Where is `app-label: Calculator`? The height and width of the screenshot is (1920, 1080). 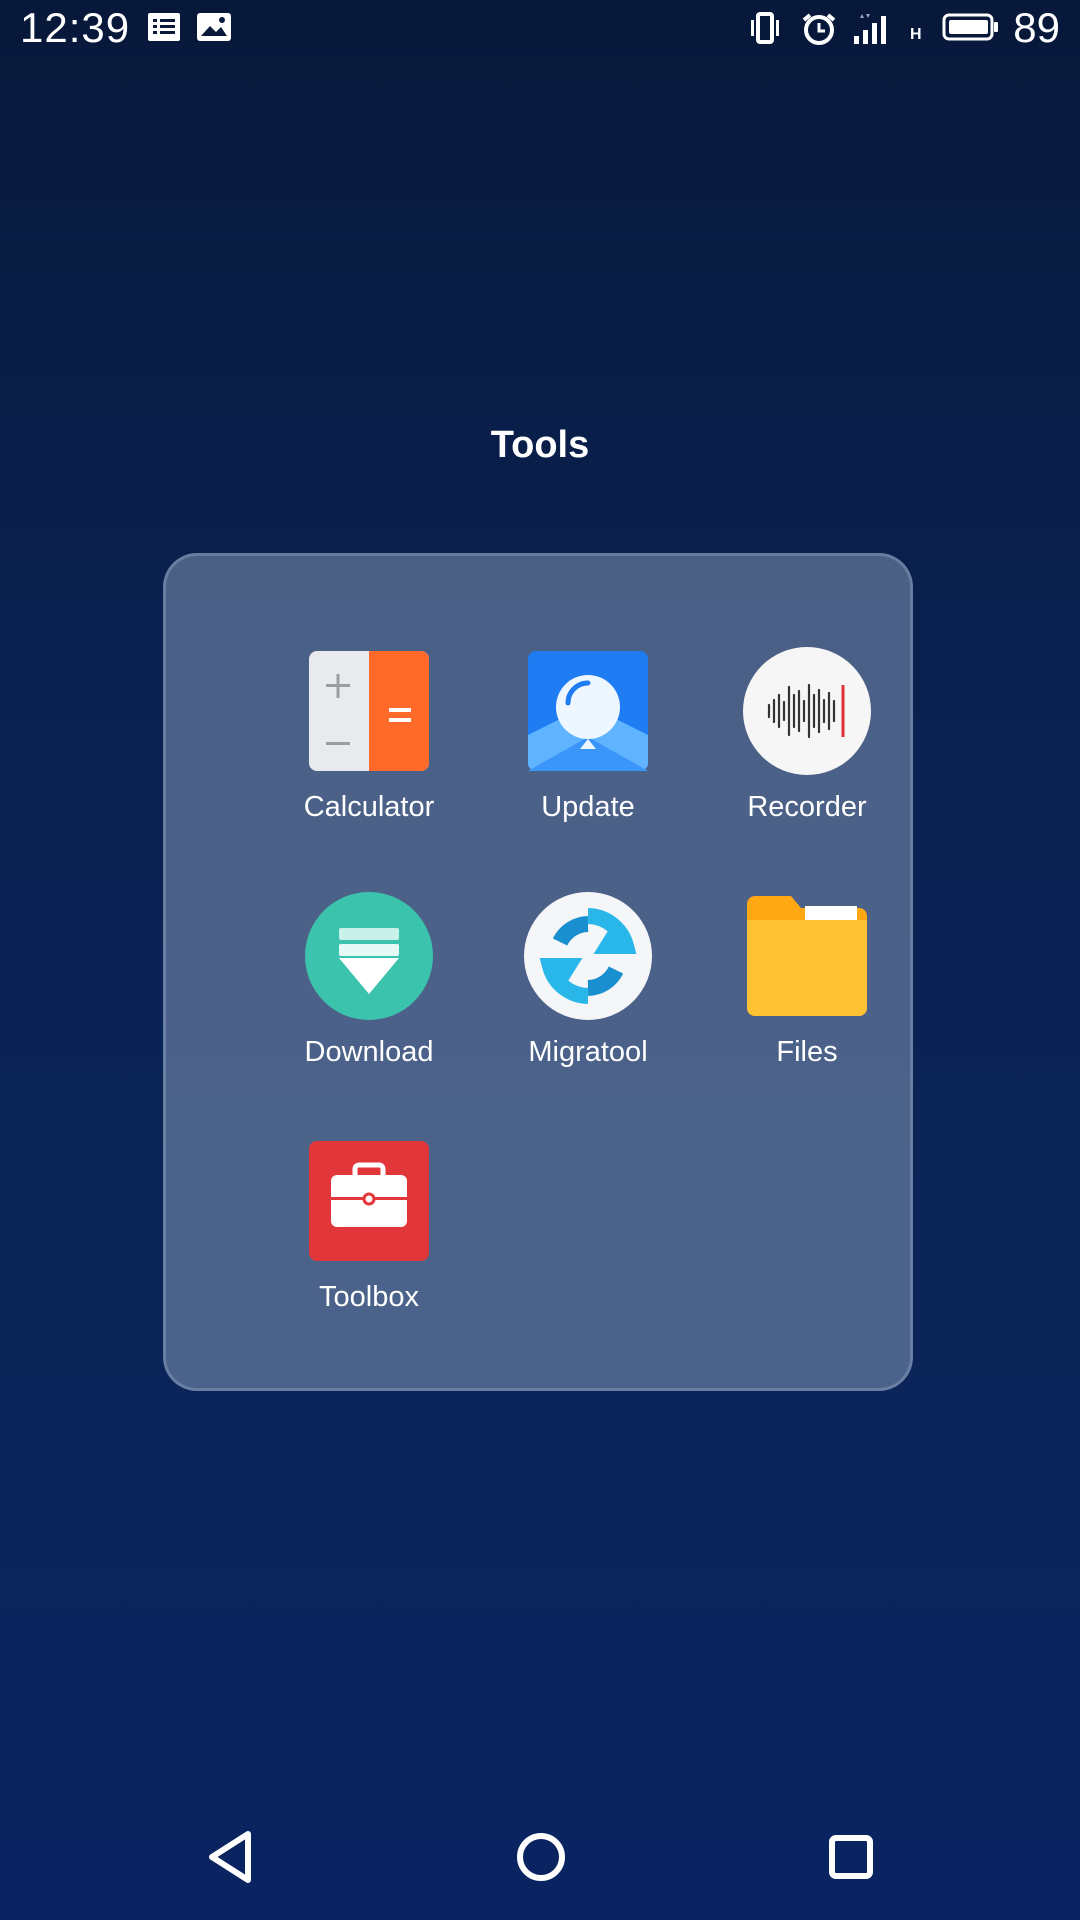 app-label: Calculator is located at coordinates (369, 807).